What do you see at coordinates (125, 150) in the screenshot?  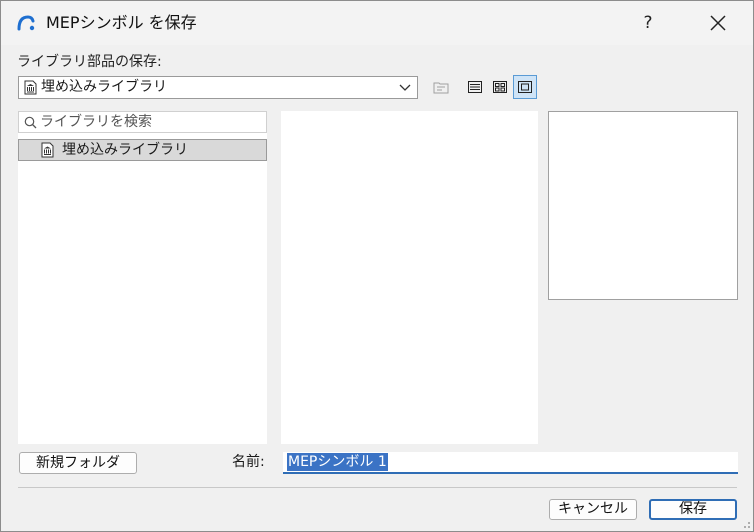 I see `tree-item-label: 埋め込みライブラリ` at bounding box center [125, 150].